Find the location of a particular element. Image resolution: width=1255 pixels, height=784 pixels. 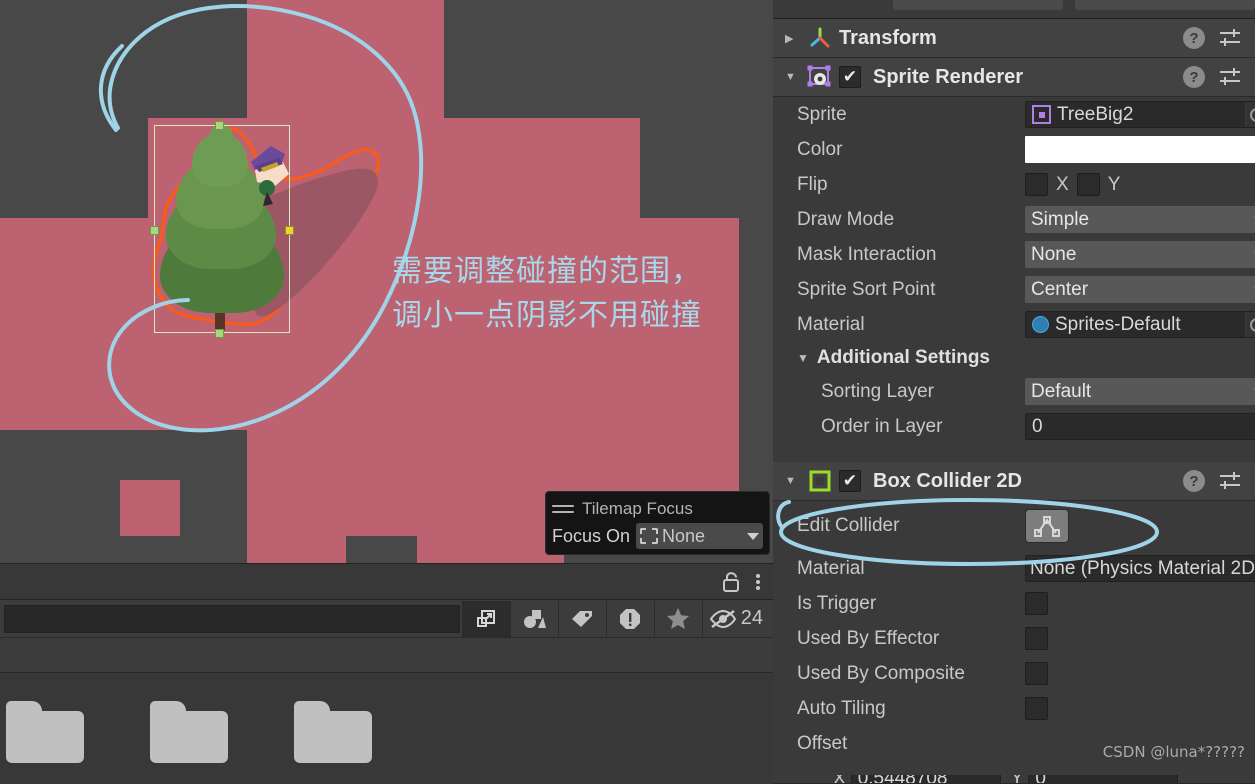

property-row-sprite: Sprite TreeBig2 is located at coordinates (1014, 114).